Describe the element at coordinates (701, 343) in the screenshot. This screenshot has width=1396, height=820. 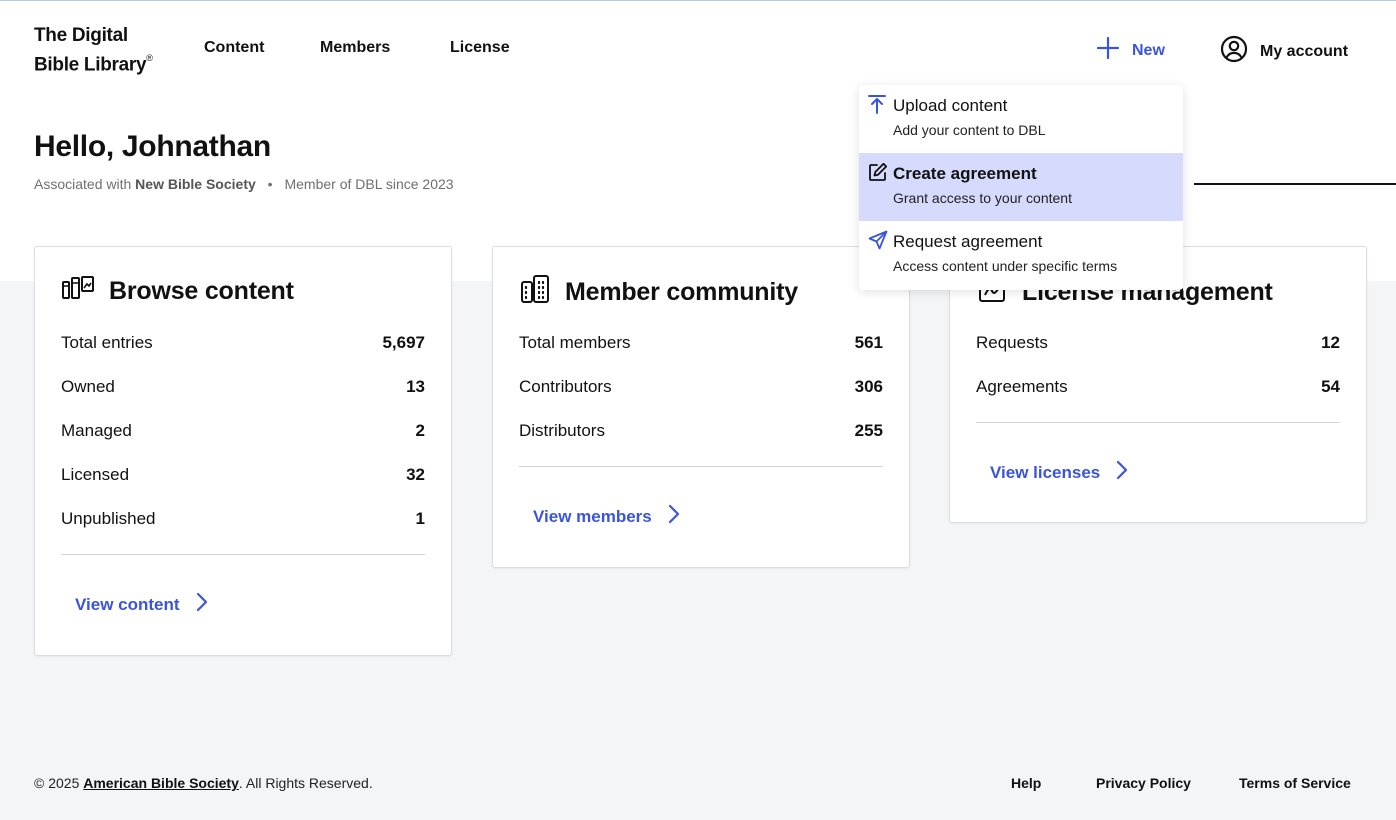
I see `stat-row: Total members 561` at that location.